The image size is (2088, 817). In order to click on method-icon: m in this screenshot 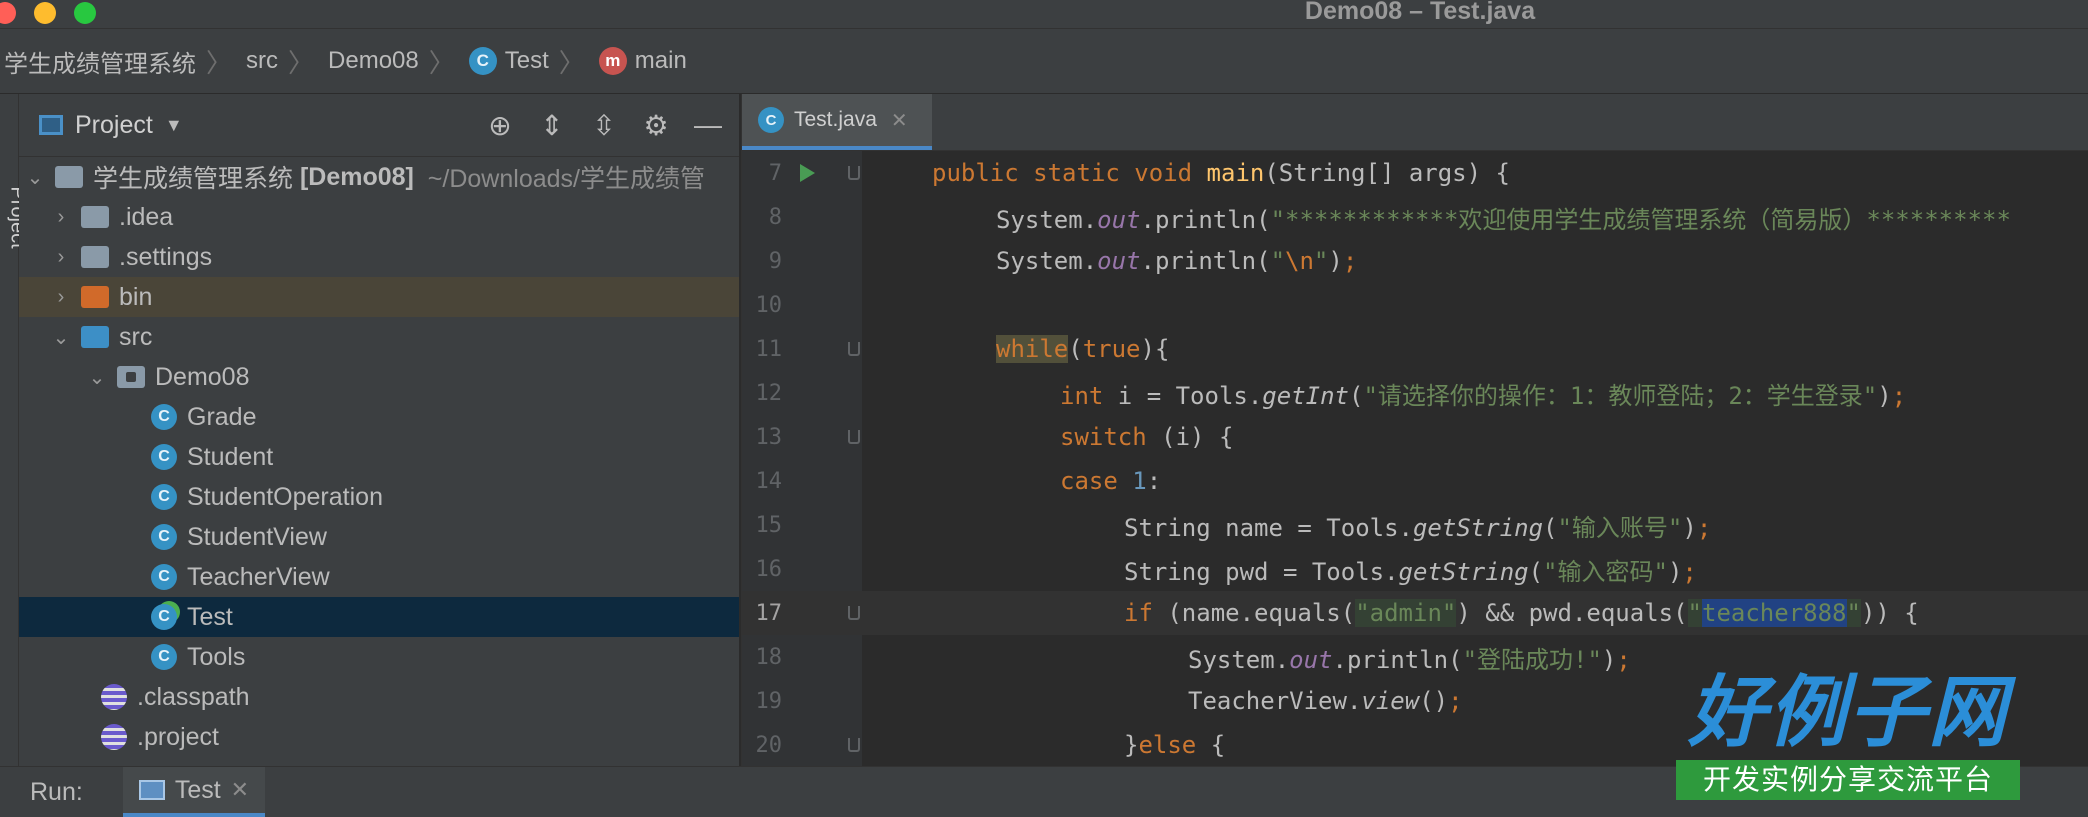, I will do `click(612, 61)`.